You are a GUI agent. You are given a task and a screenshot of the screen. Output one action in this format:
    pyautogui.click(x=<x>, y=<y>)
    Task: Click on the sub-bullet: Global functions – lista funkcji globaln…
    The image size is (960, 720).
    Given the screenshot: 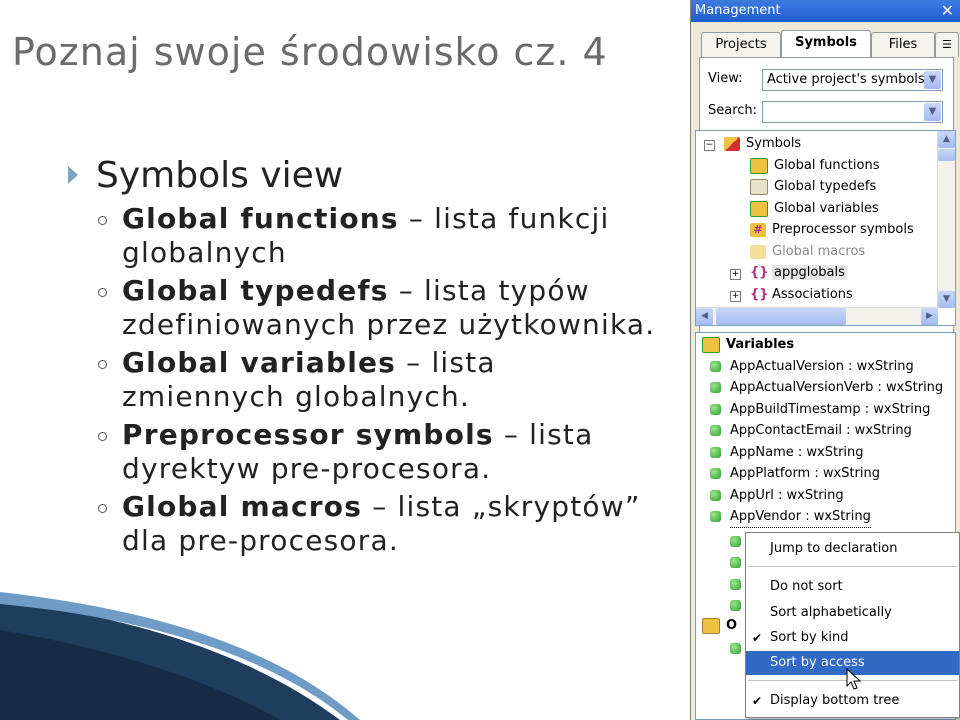 What is the action you would take?
    pyautogui.click(x=368, y=236)
    